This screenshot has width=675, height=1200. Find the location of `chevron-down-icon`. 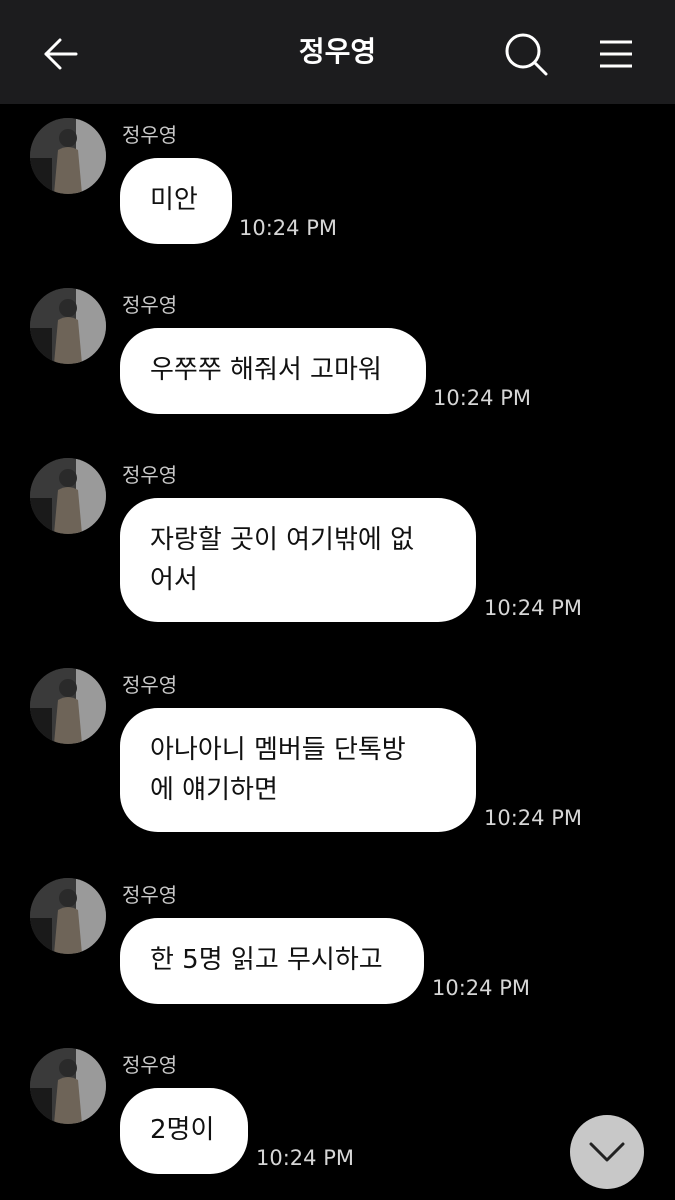

chevron-down-icon is located at coordinates (607, 1152).